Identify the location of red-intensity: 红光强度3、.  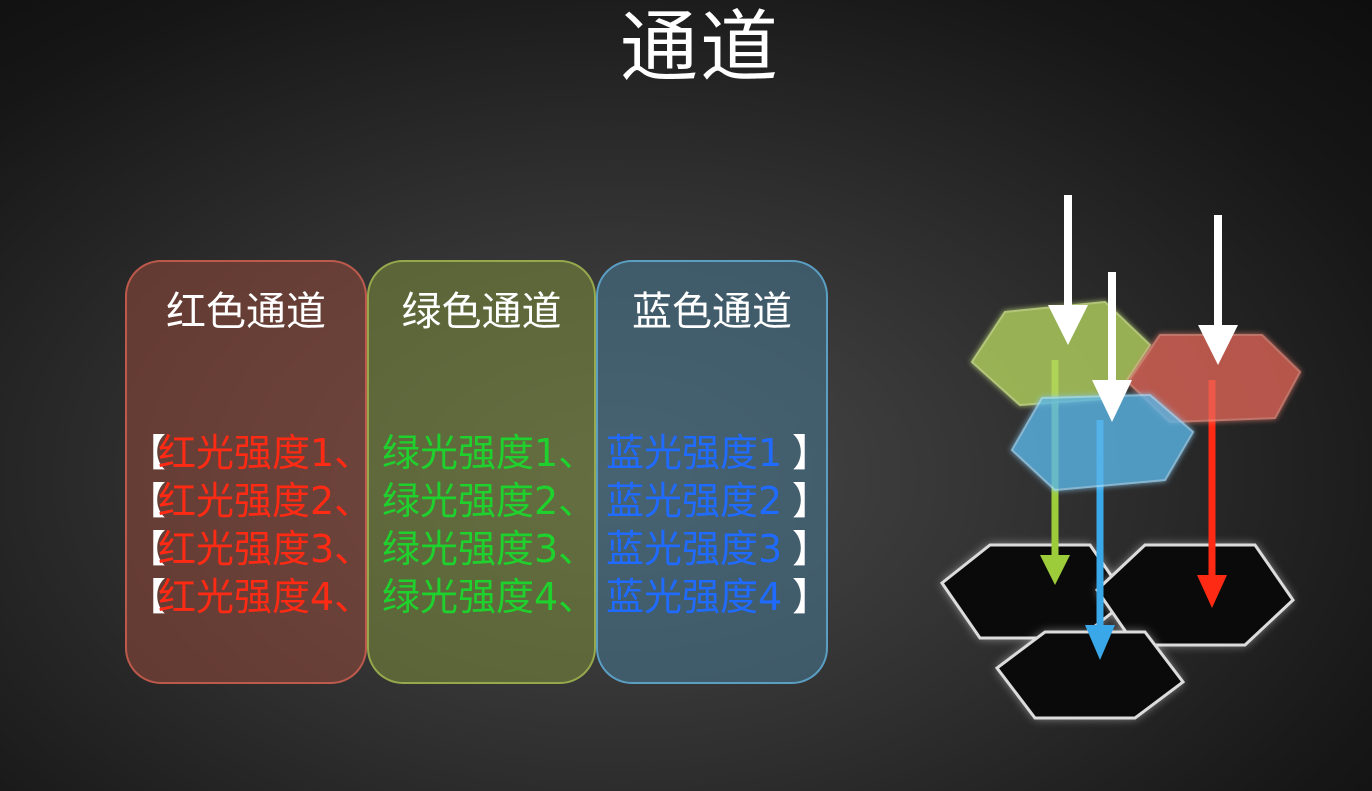
(265, 549).